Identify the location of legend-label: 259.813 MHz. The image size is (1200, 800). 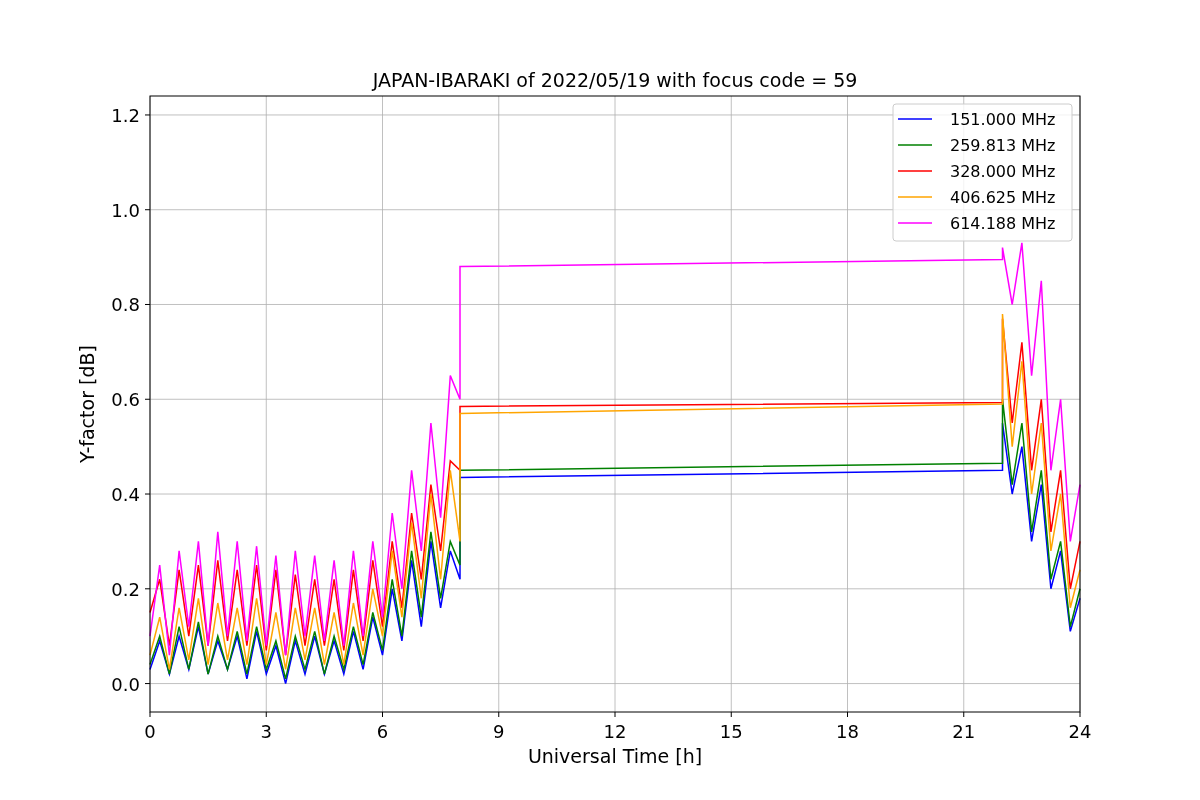
(1003, 145).